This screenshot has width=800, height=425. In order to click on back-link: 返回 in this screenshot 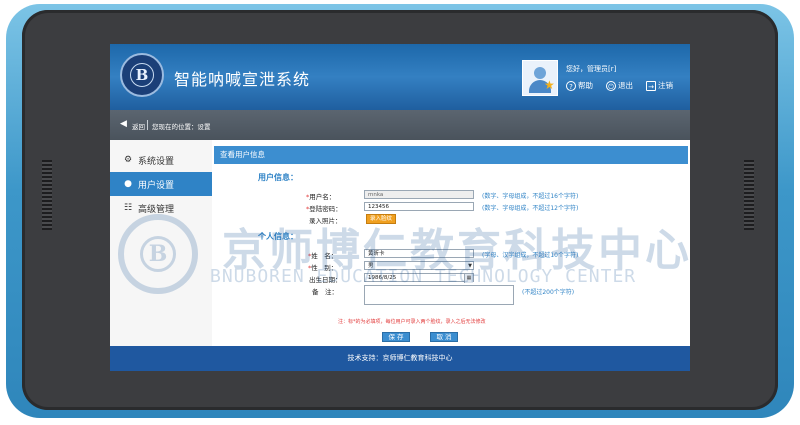, I will do `click(138, 126)`.